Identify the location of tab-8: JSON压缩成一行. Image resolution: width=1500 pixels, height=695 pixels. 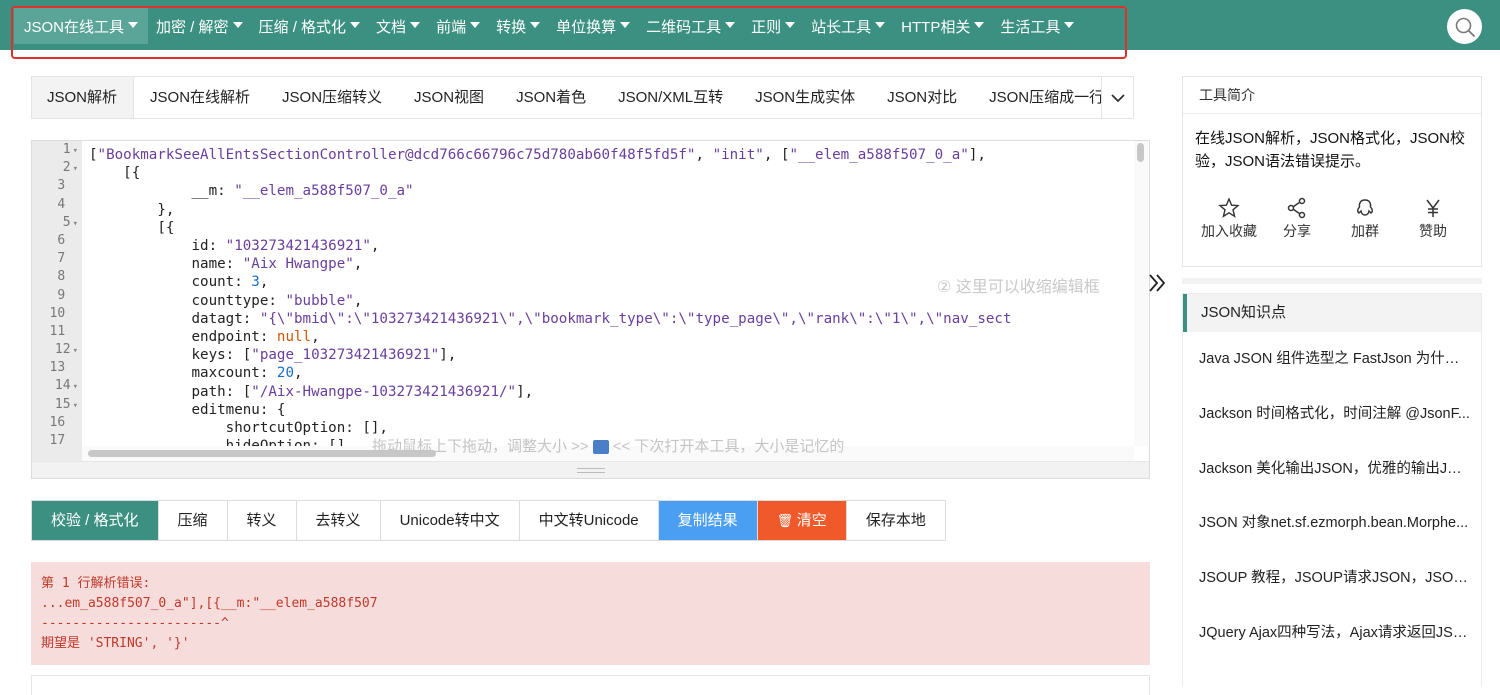
(1046, 97).